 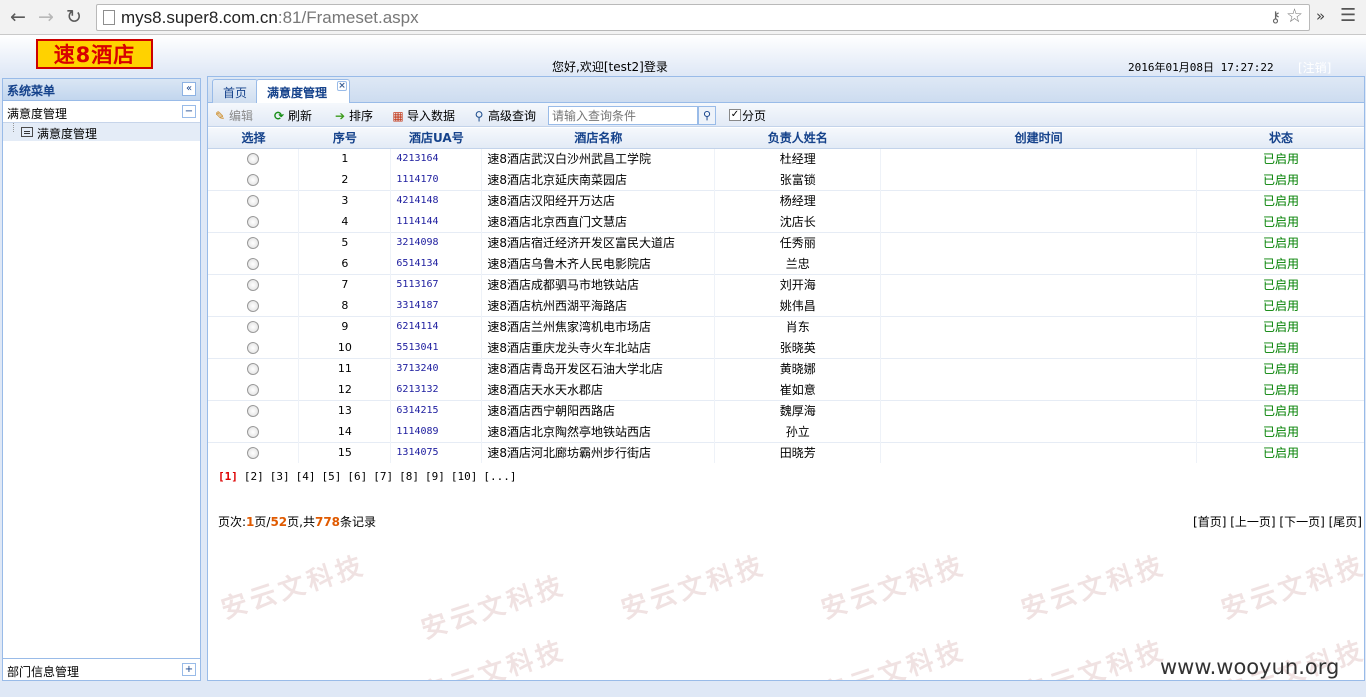 I want to click on tab-home: 首页, so click(x=235, y=91).